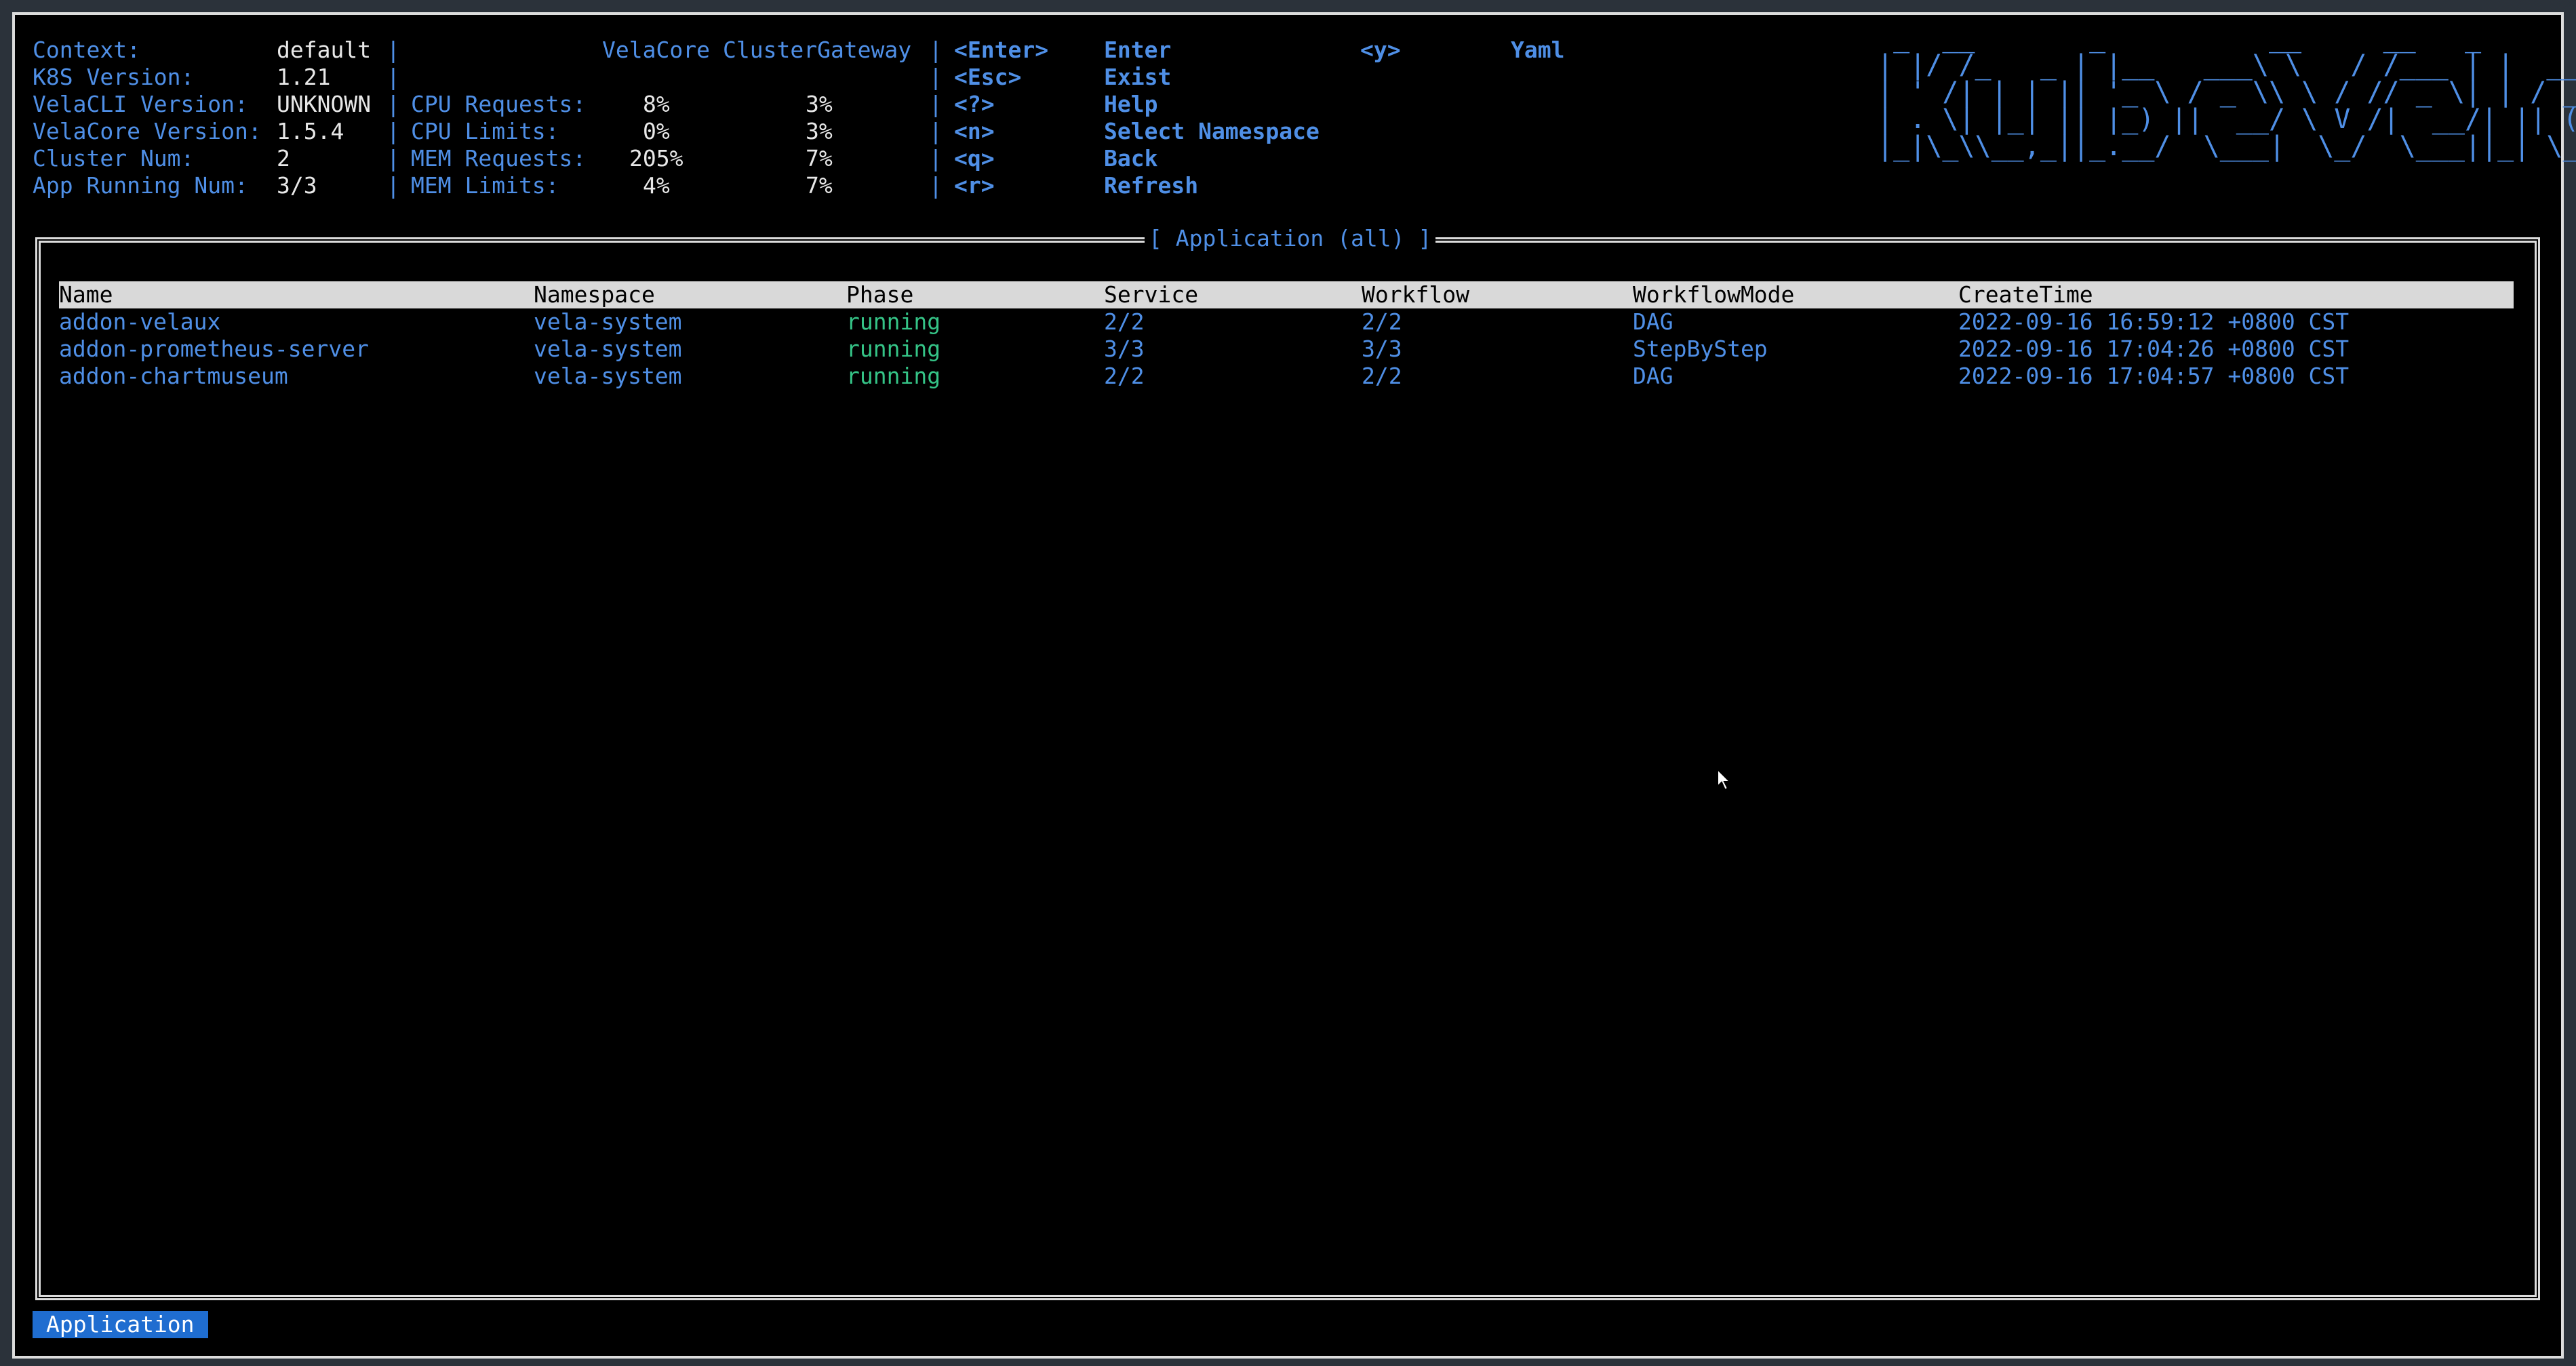 This screenshot has width=2576, height=1366. Describe the element at coordinates (974, 131) in the screenshot. I see `key-namespace: <n>` at that location.